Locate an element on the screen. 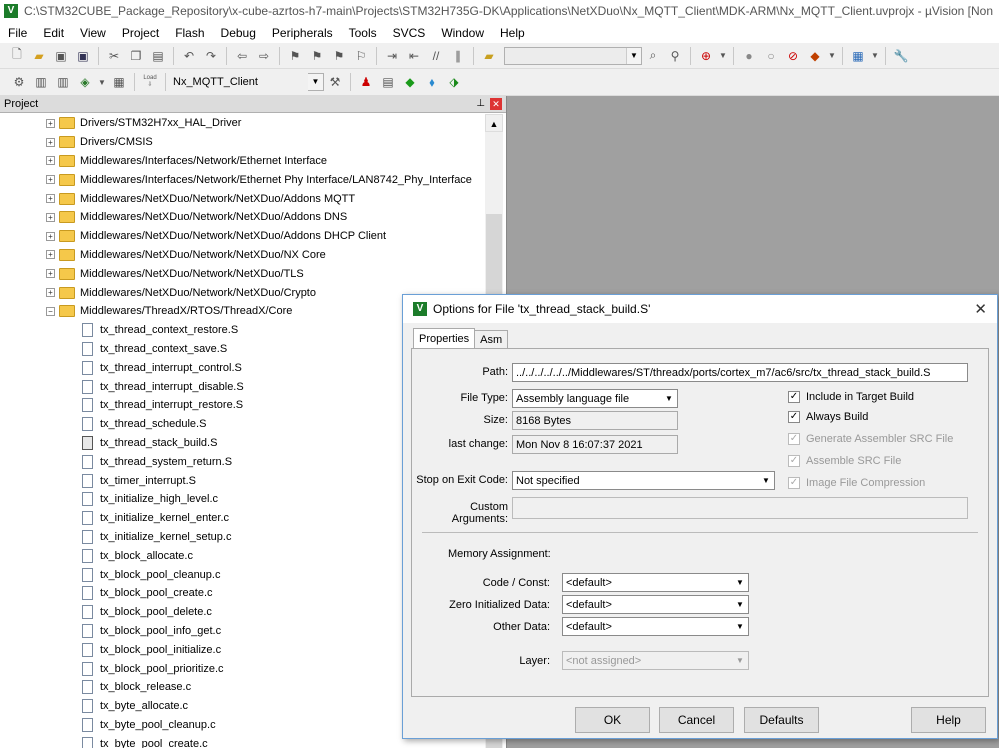  menu-view: View is located at coordinates (93, 33).